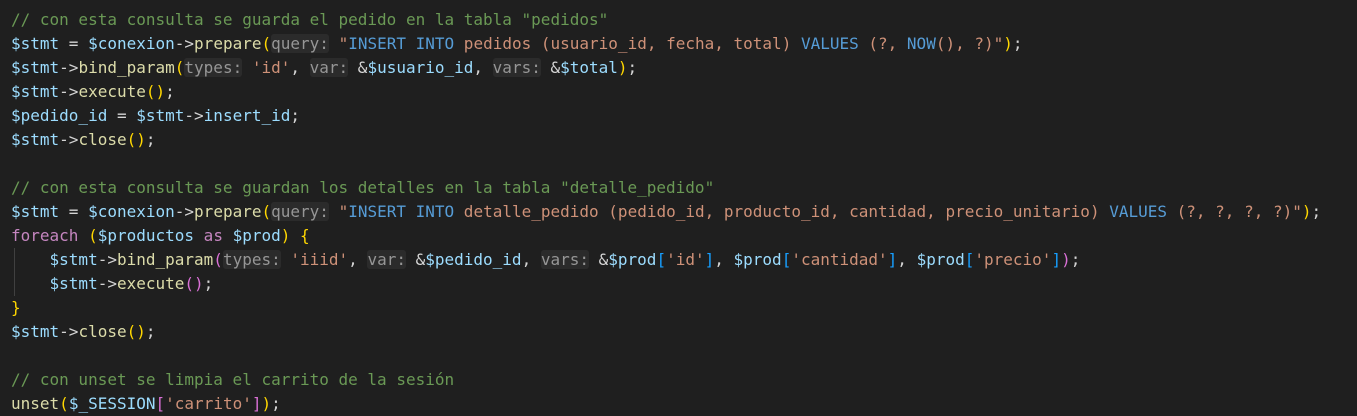  What do you see at coordinates (343, 211) in the screenshot?
I see `code-string: "` at bounding box center [343, 211].